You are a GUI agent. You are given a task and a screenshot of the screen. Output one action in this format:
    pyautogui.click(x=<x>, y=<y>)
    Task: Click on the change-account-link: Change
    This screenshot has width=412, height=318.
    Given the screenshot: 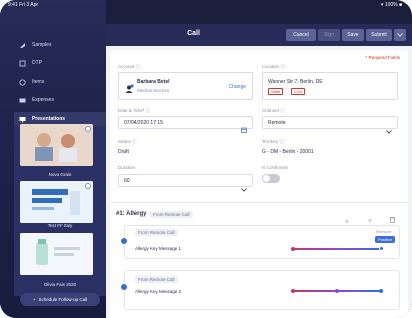 What is the action you would take?
    pyautogui.click(x=237, y=87)
    